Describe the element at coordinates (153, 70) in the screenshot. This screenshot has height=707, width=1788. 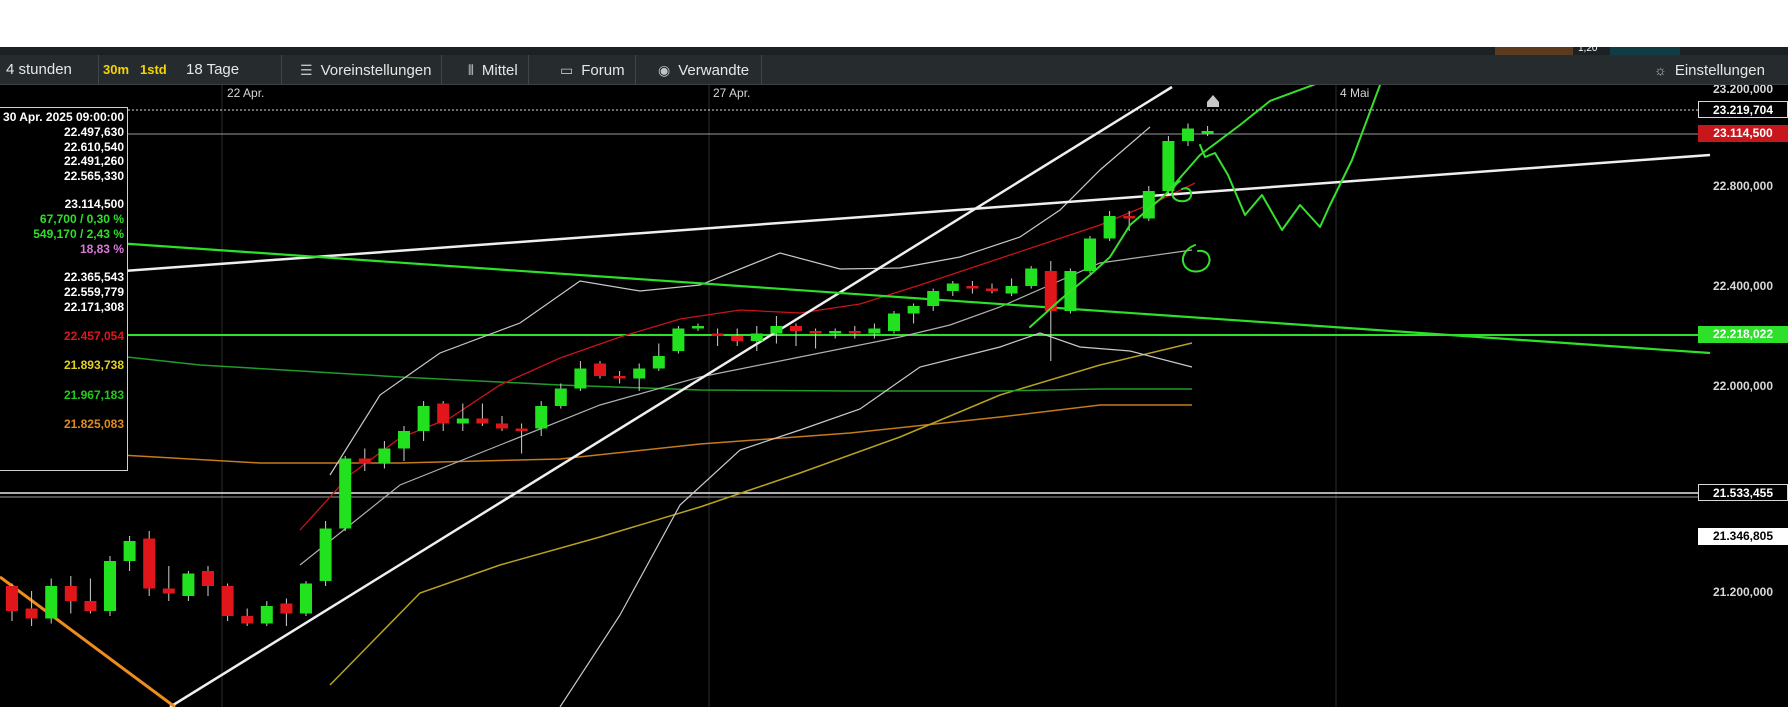
I see `interval-1std-button: 1std` at that location.